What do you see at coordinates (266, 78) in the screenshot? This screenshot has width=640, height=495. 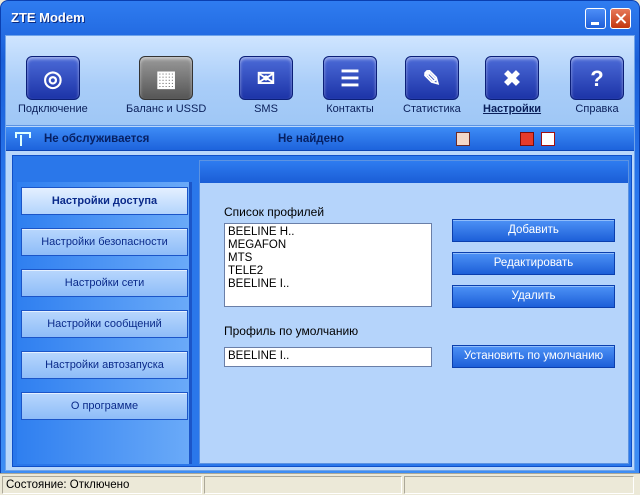 I see `envelope-icon: ✉` at bounding box center [266, 78].